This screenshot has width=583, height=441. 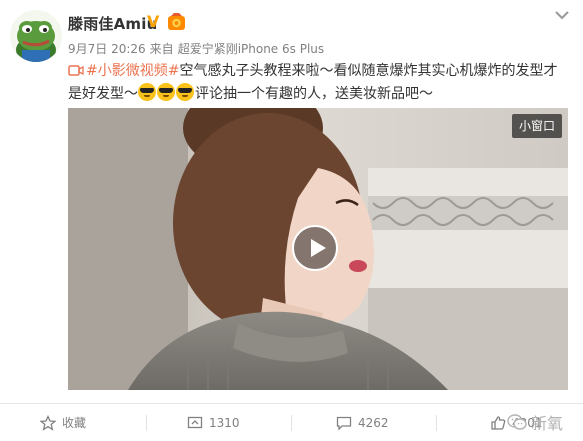 I want to click on repost-icon, so click(x=195, y=422).